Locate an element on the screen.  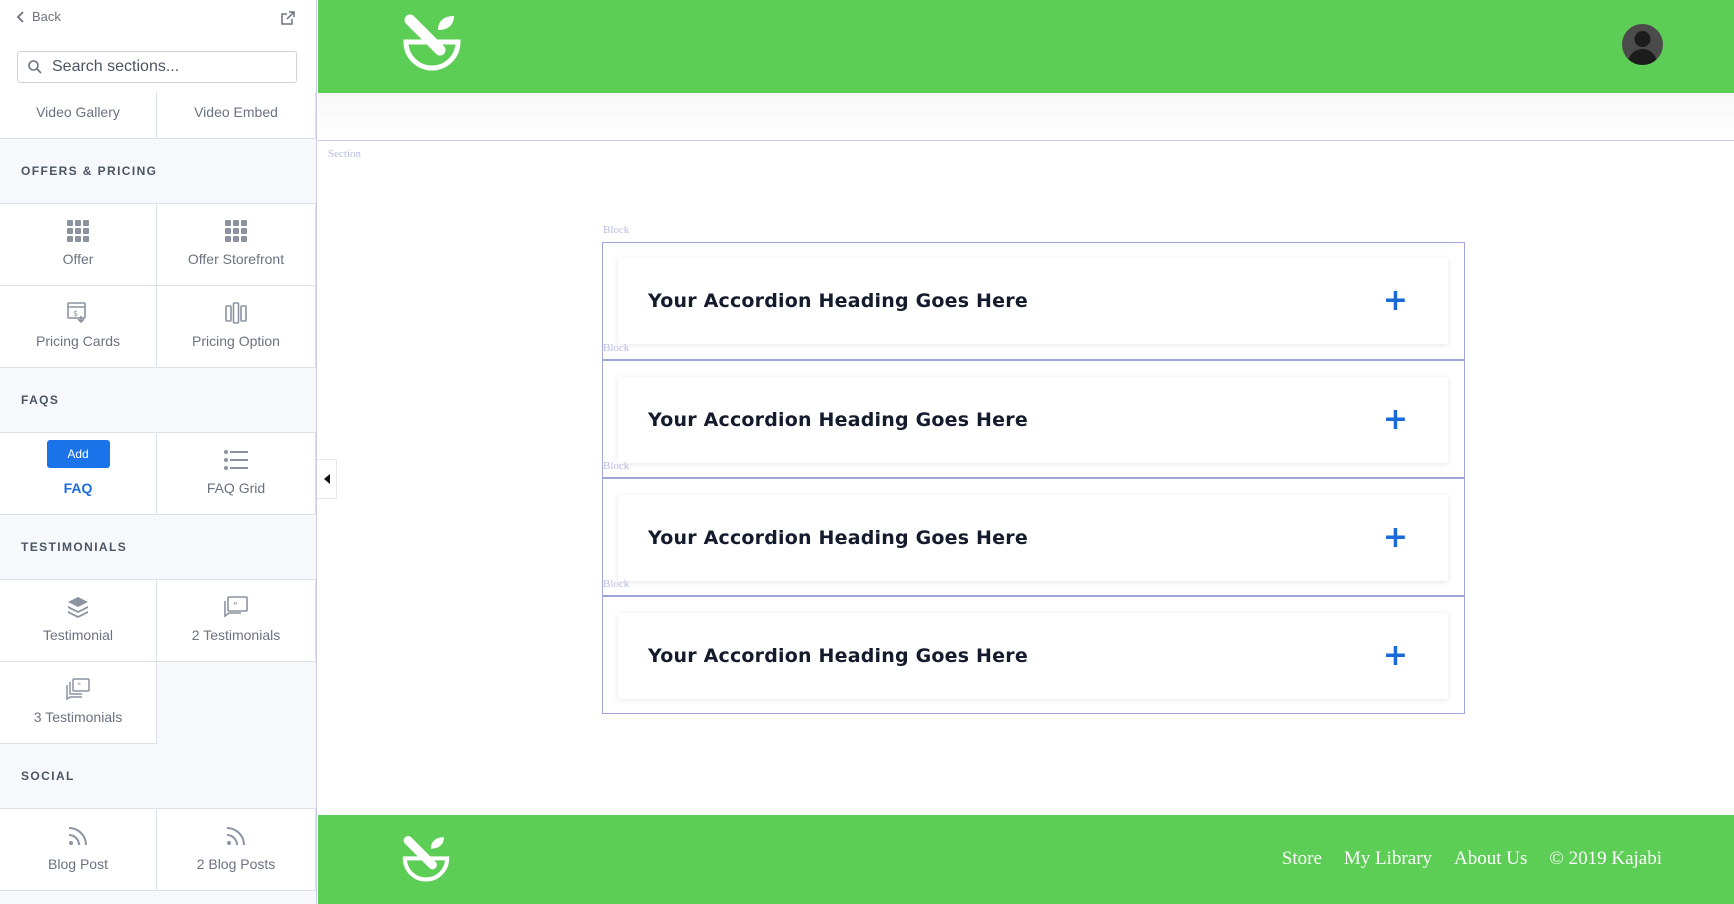
list-icon is located at coordinates (236, 460).